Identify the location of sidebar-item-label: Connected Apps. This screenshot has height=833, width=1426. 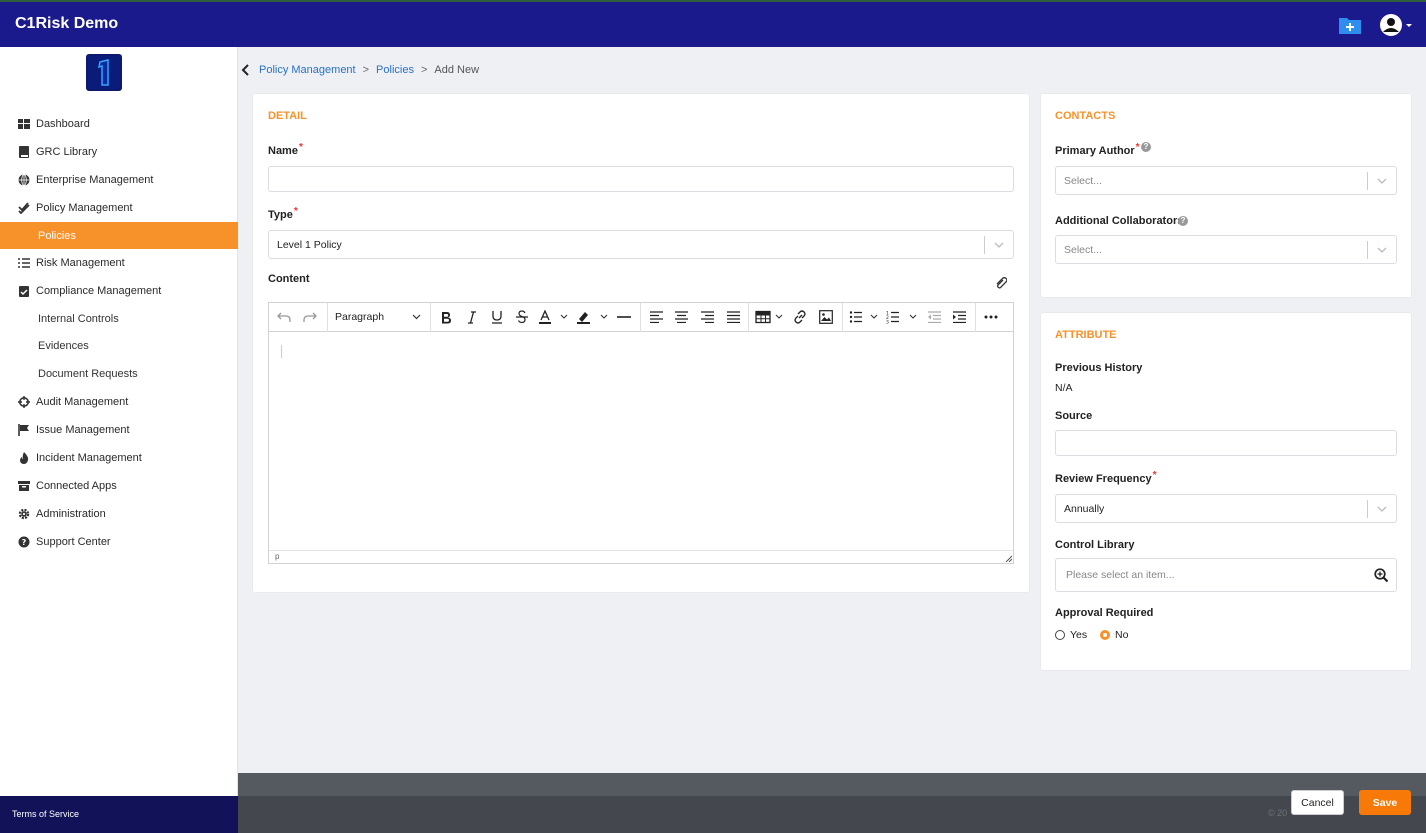
(76, 486).